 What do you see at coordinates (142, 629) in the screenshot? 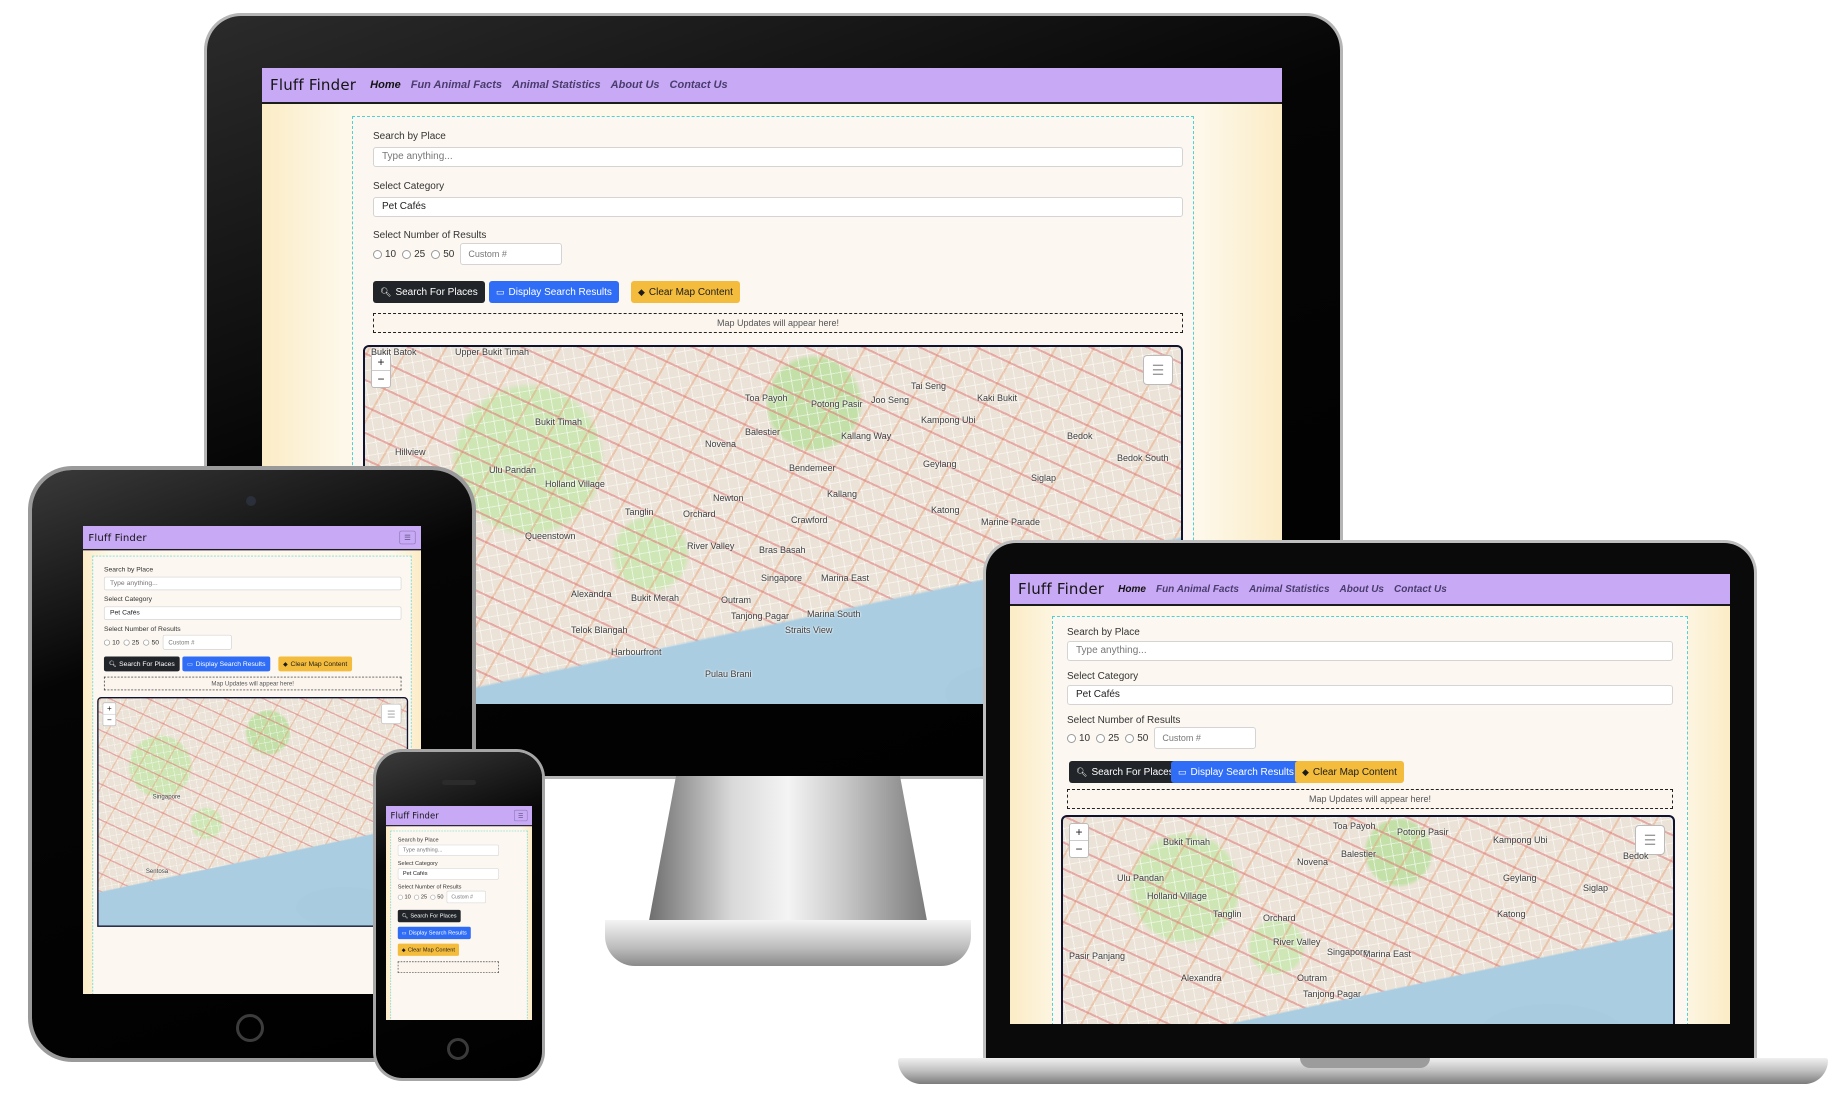
I see `results-label: Select Number of Results` at bounding box center [142, 629].